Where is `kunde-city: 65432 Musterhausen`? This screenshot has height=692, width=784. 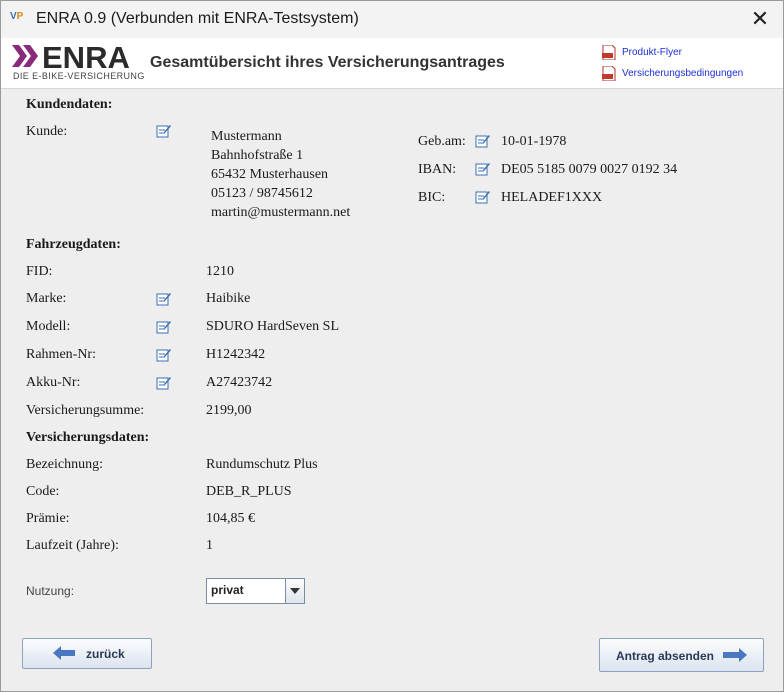
kunde-city: 65432 Musterhausen is located at coordinates (270, 174).